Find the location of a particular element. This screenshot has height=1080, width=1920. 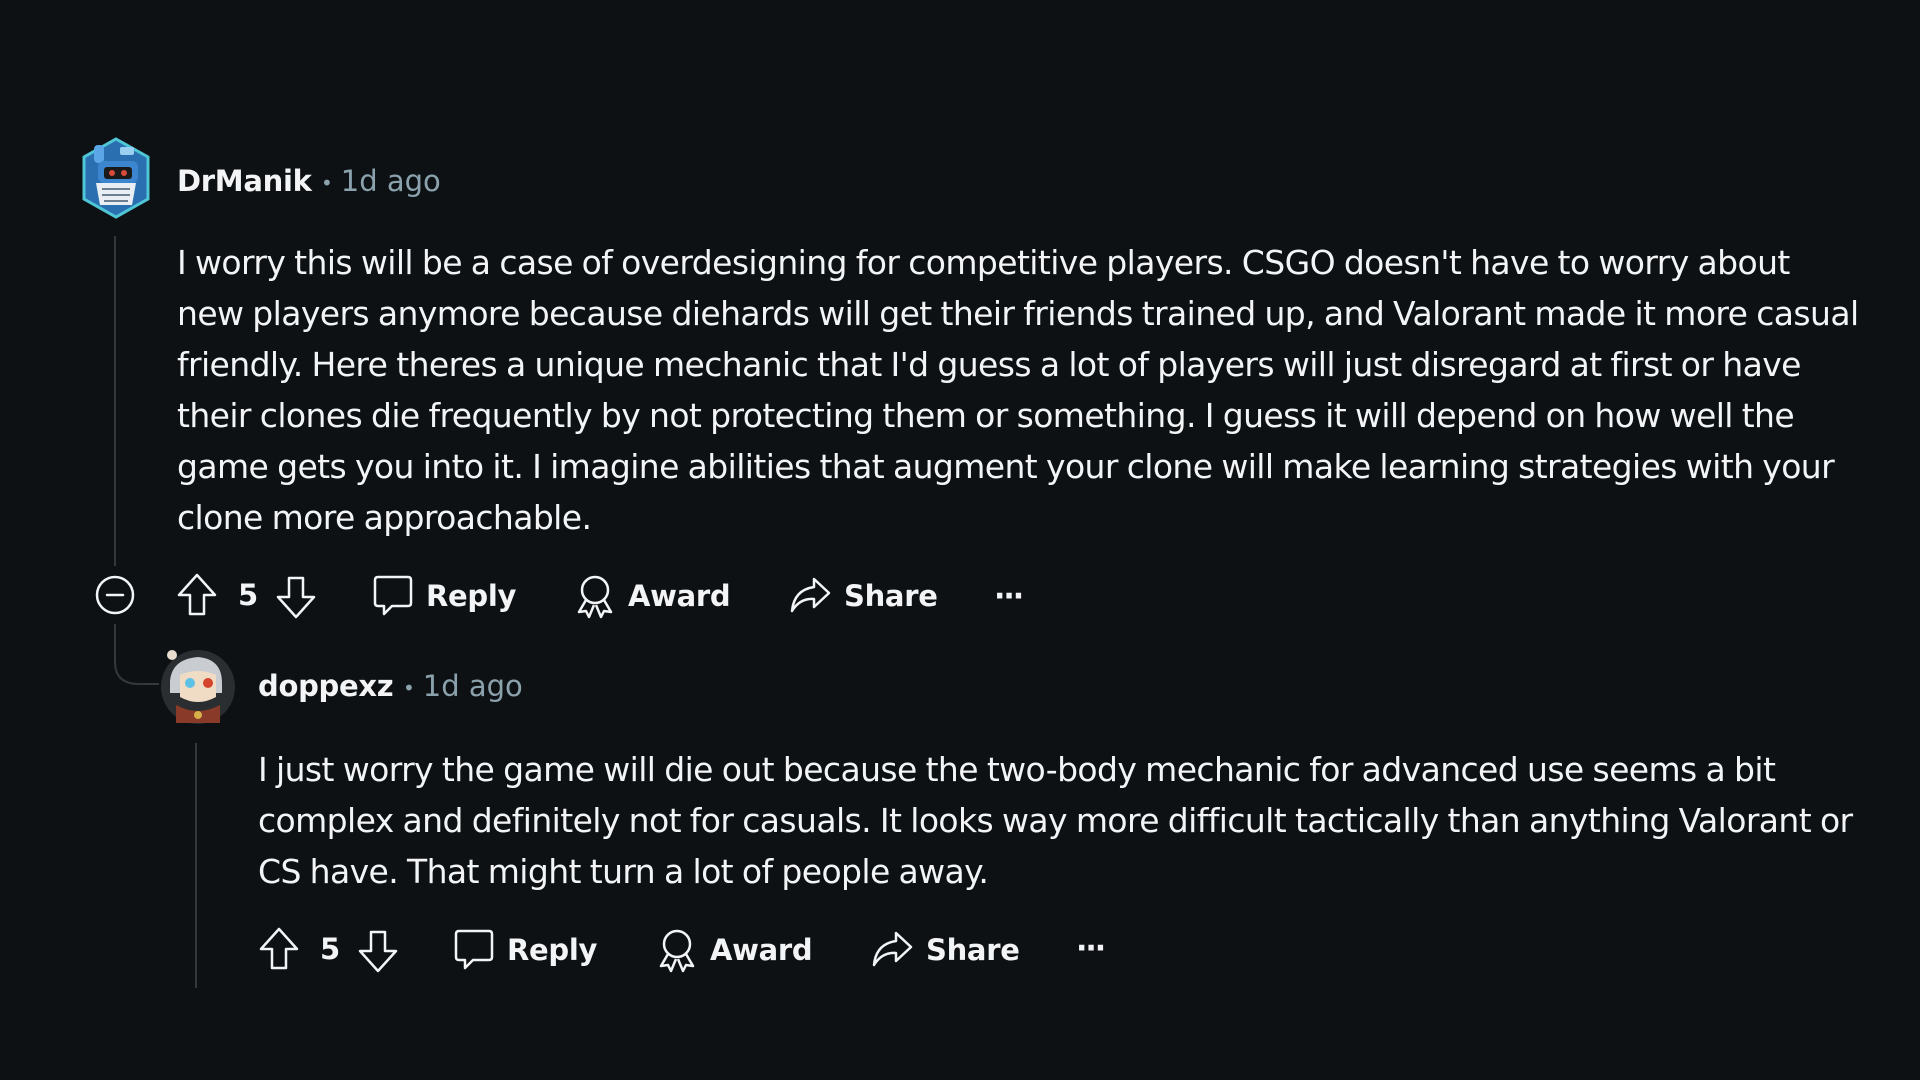

collapse-button is located at coordinates (115, 597).